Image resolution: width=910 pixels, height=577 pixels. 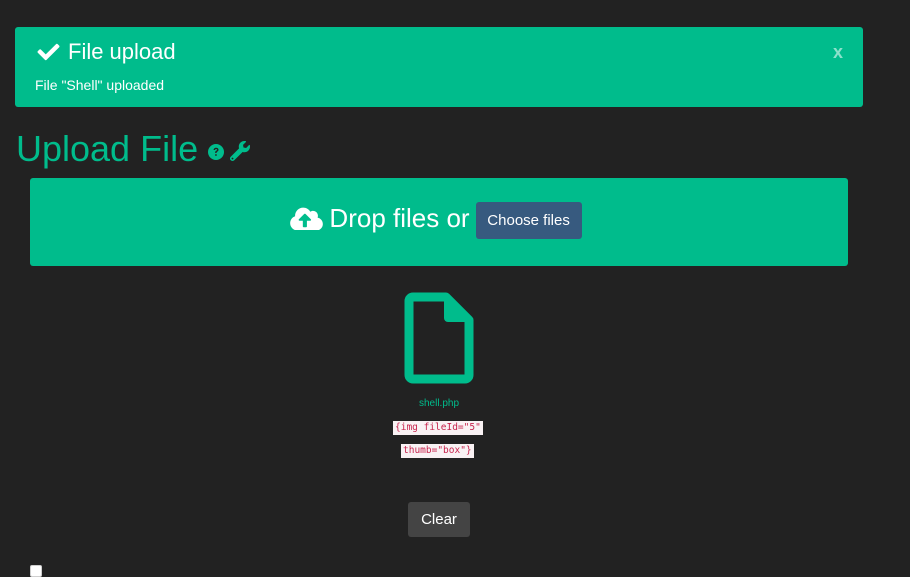 I want to click on file-dropzone: Drop files or Choose files, so click(x=439, y=222).